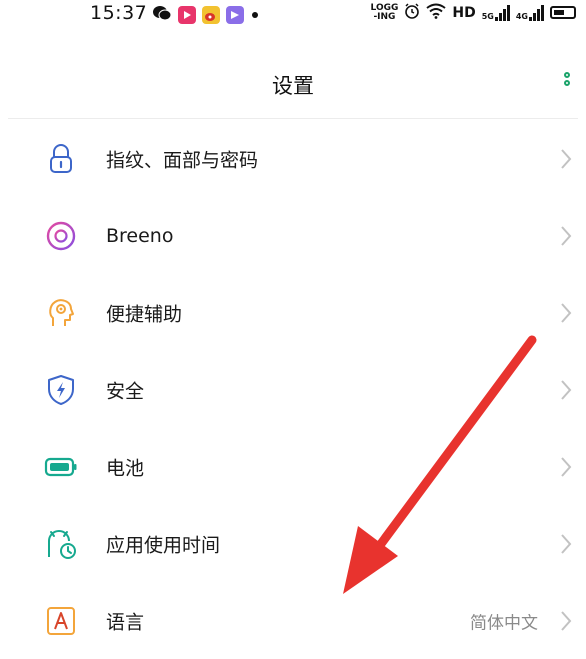 The width and height of the screenshot is (586, 659). I want to click on settings-item-label: 应用使用时间, so click(163, 545).